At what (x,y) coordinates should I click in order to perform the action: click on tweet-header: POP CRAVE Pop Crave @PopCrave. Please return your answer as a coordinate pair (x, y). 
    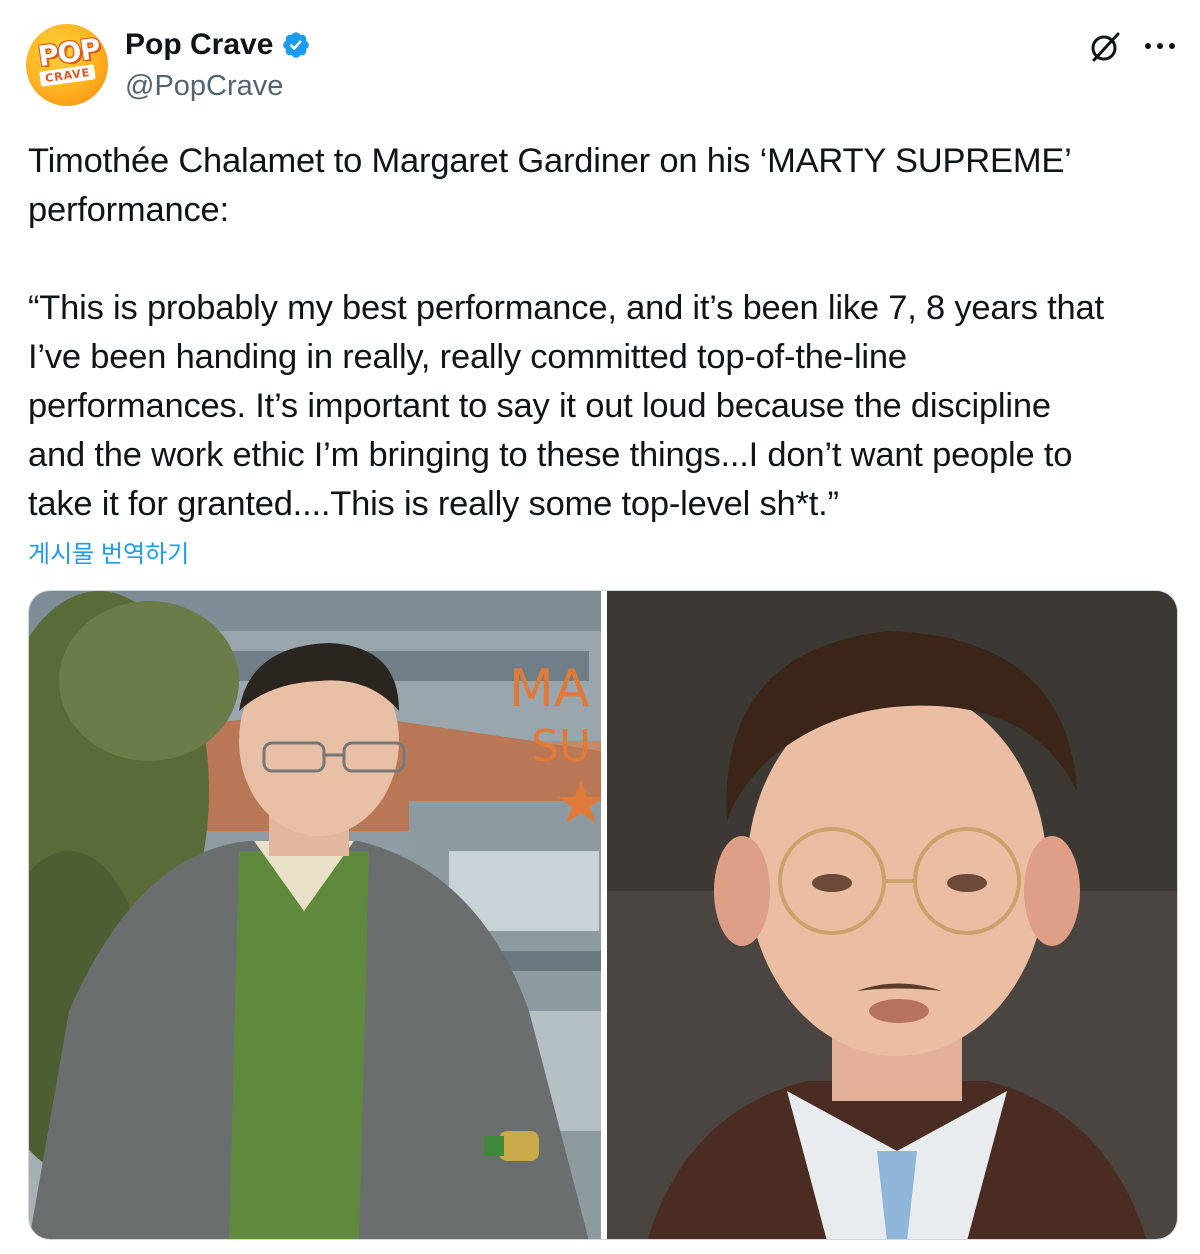
    Looking at the image, I should click on (600, 60).